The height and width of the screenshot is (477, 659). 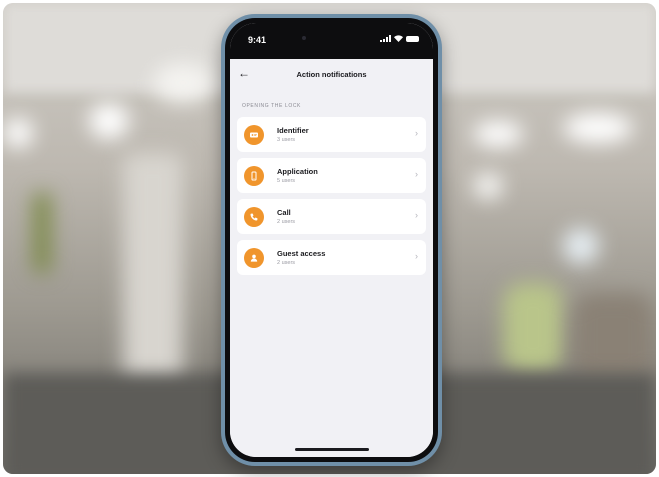 I want to click on item-count: 3 users, so click(x=286, y=140).